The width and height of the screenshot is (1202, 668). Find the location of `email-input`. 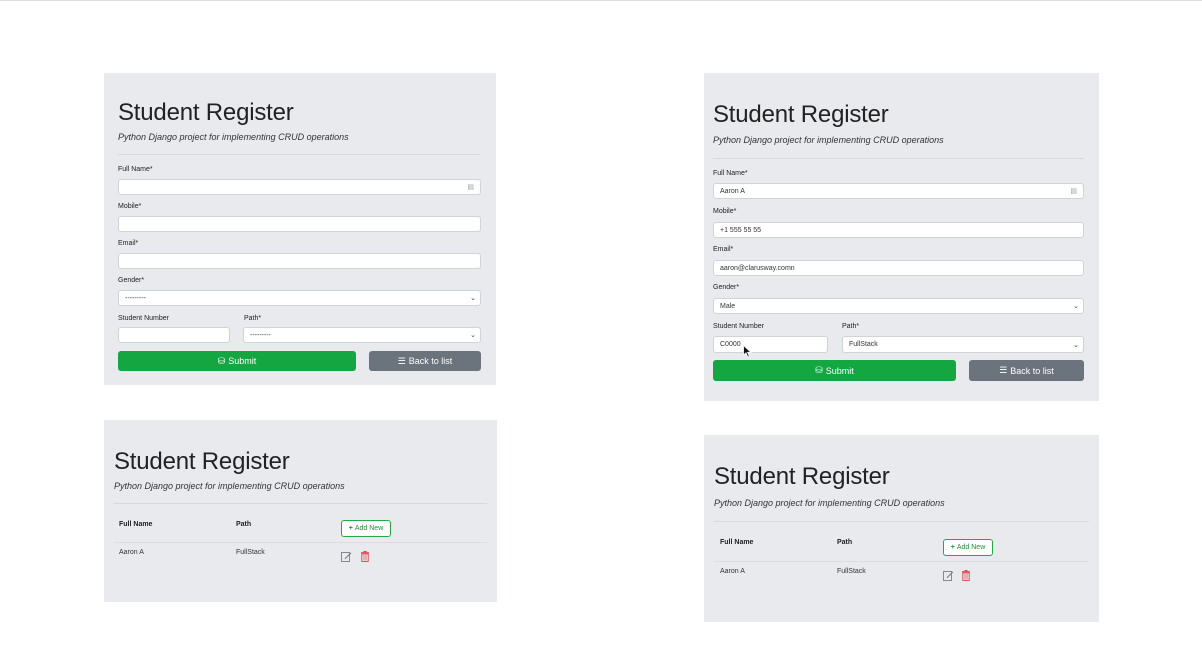

email-input is located at coordinates (299, 261).